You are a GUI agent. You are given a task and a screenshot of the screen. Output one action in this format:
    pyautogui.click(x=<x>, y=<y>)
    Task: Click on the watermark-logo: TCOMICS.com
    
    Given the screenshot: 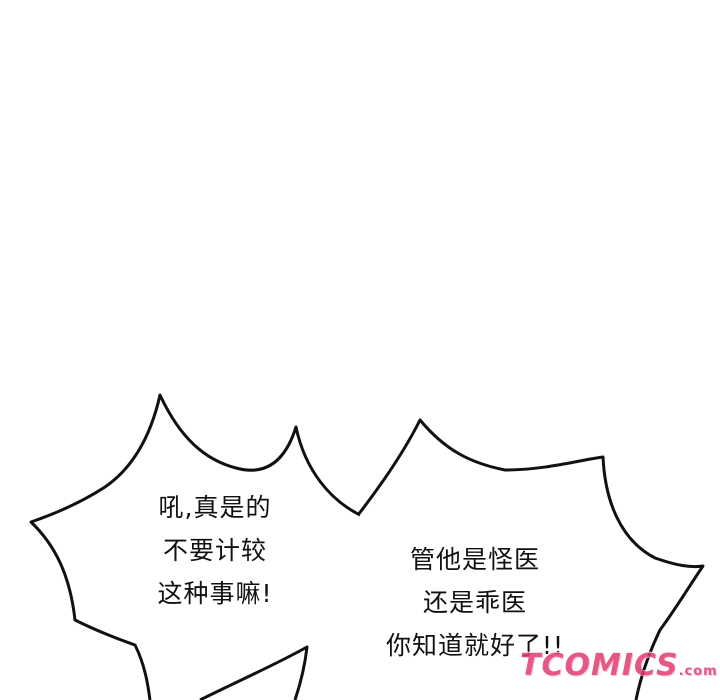 What is the action you would take?
    pyautogui.click(x=620, y=668)
    